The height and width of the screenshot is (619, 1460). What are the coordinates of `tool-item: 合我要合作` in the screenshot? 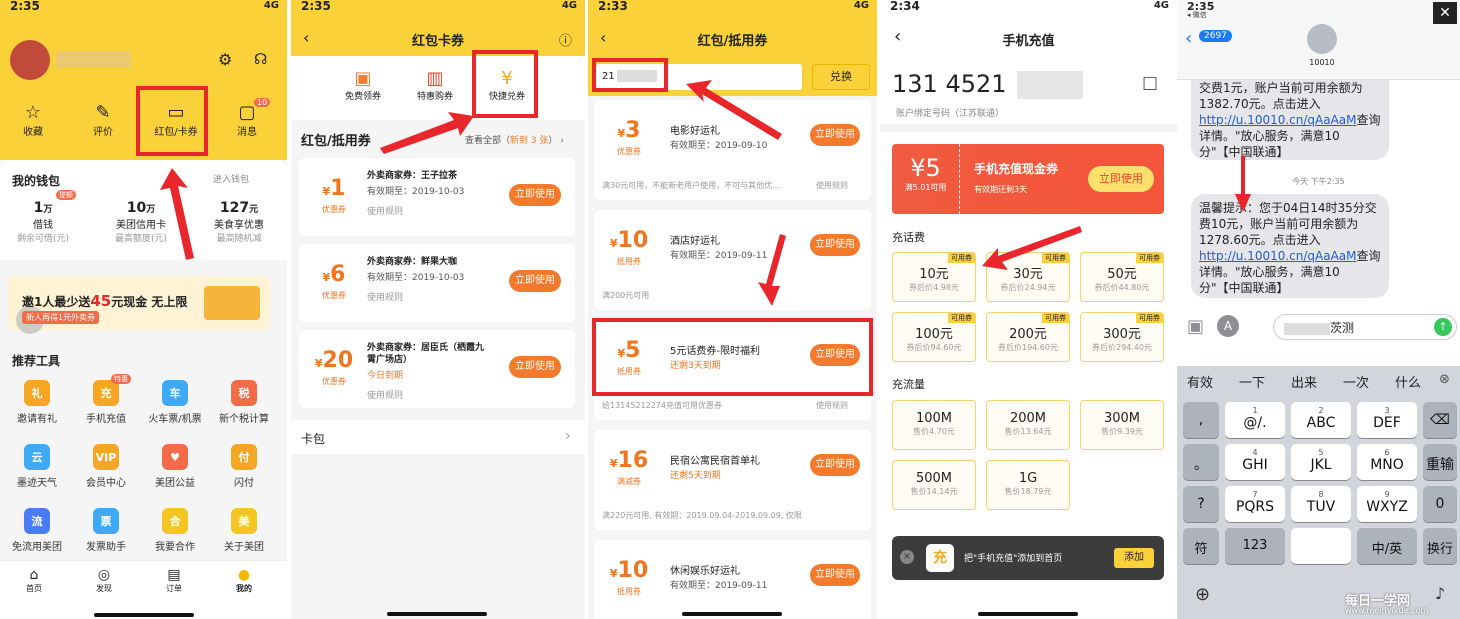 It's located at (175, 533).